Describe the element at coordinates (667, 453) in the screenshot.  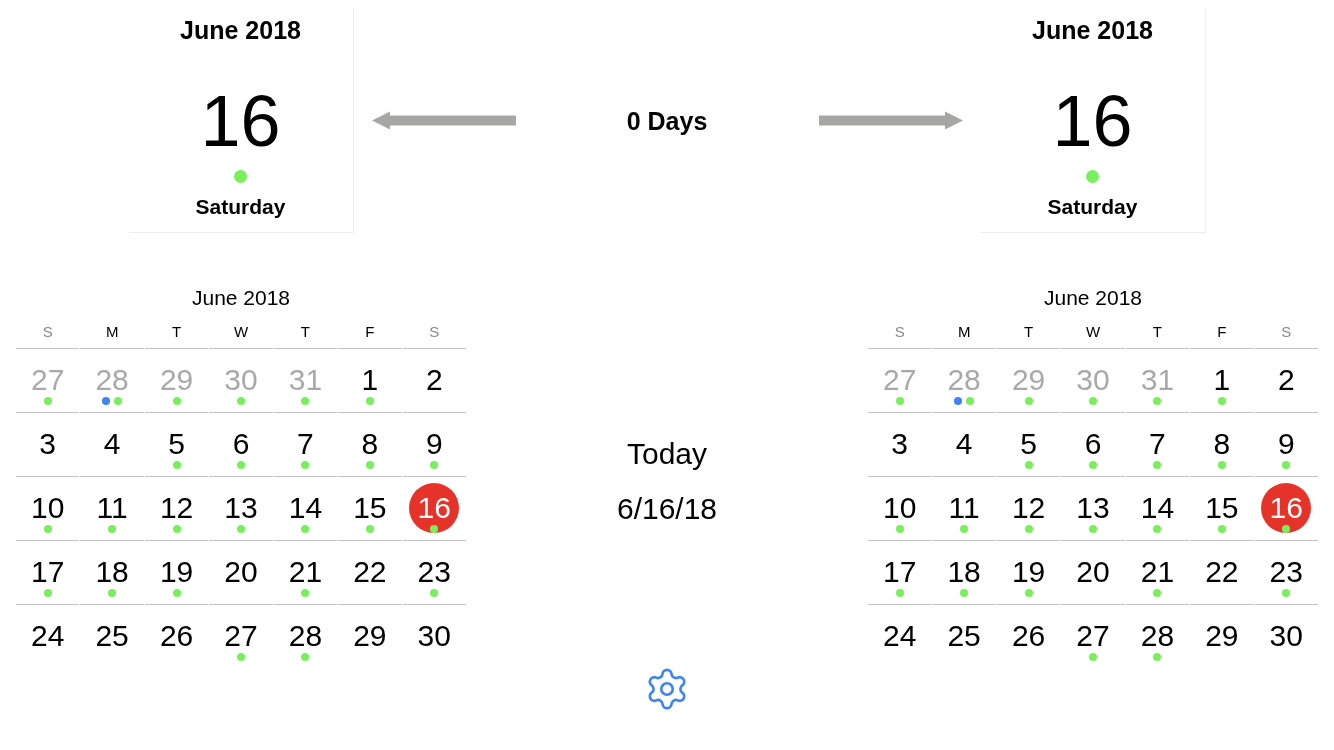
I see `today-label: Today` at that location.